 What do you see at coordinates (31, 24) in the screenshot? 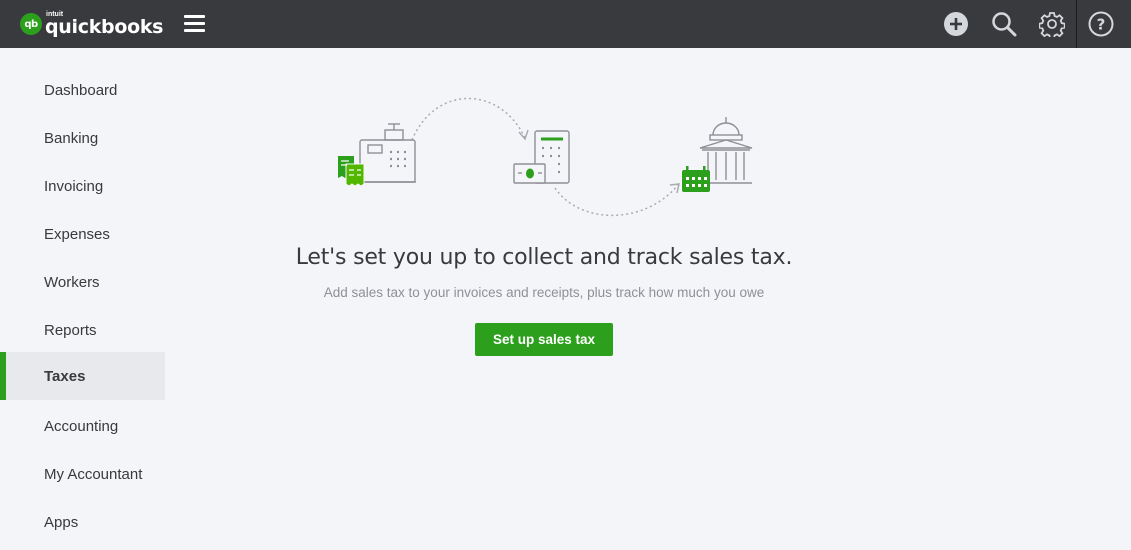
I see `qb-badge-icon: qb` at bounding box center [31, 24].